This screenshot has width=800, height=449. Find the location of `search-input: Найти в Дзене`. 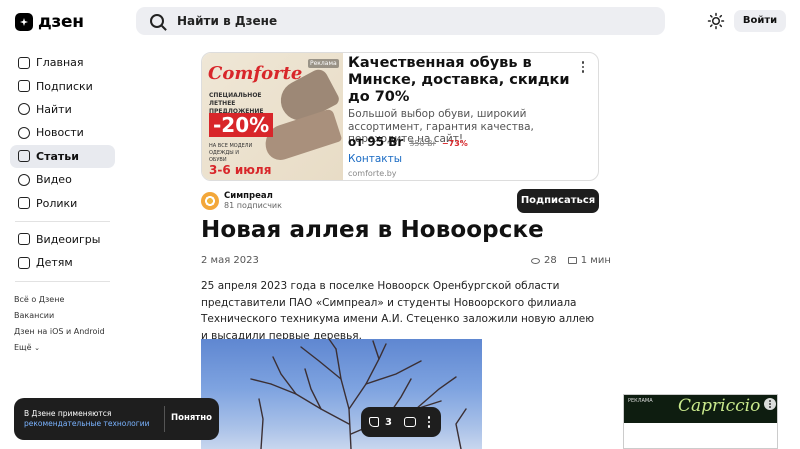

search-input: Найти в Дзене is located at coordinates (400, 21).